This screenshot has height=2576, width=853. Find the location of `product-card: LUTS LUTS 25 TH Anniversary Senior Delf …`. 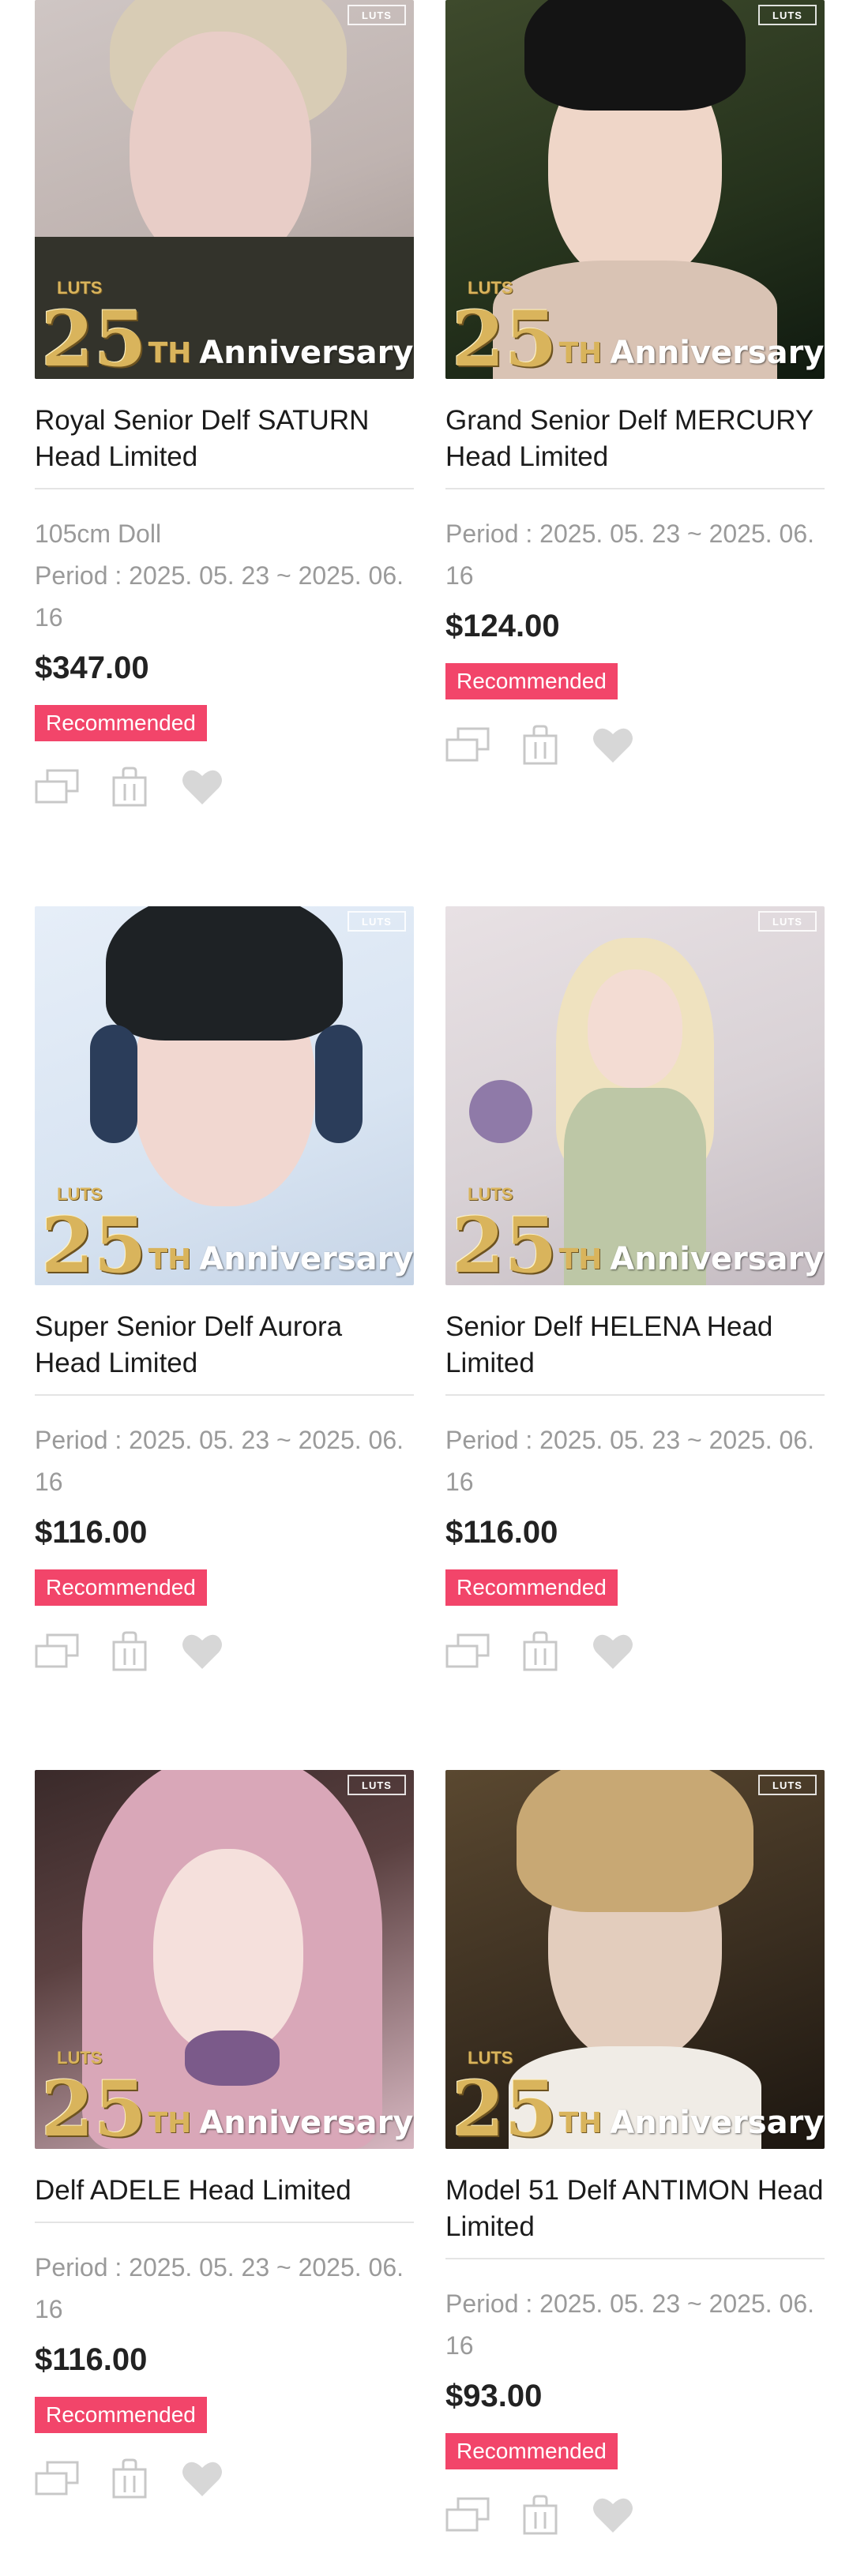

product-card: LUTS LUTS 25 TH Anniversary Senior Delf … is located at coordinates (635, 1290).